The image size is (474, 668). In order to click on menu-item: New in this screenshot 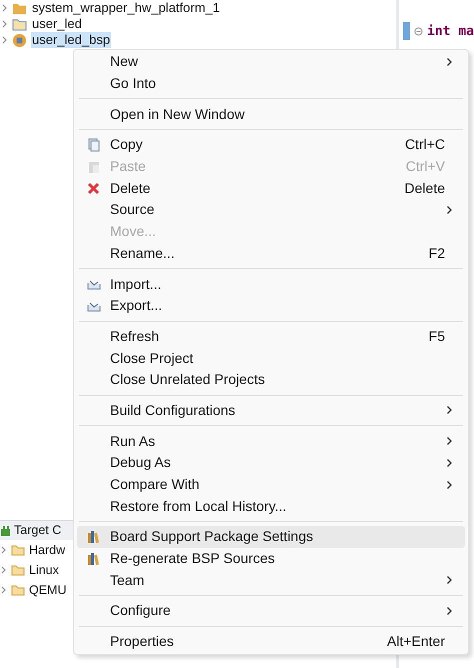, I will do `click(271, 62)`.